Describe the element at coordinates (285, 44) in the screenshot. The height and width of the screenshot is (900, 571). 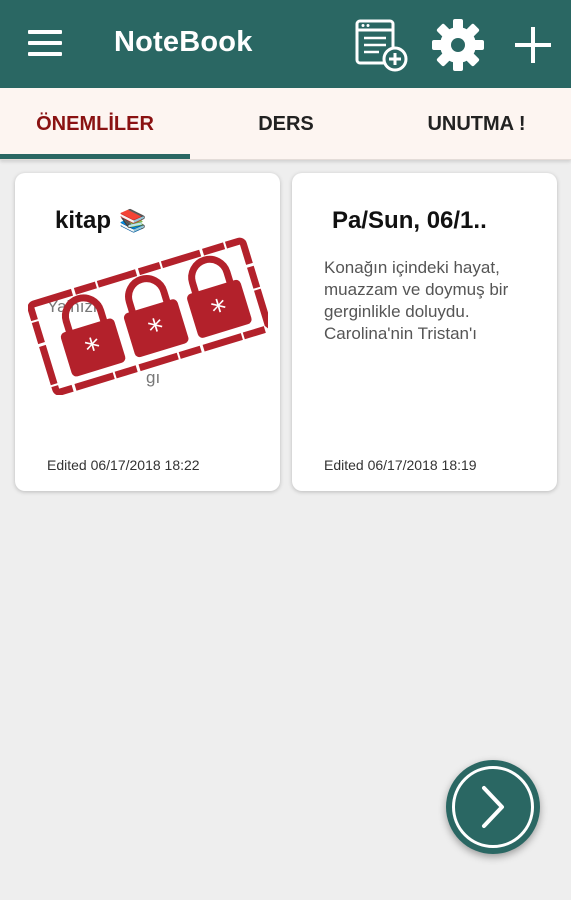
I see `app-bar: NoteBook` at that location.